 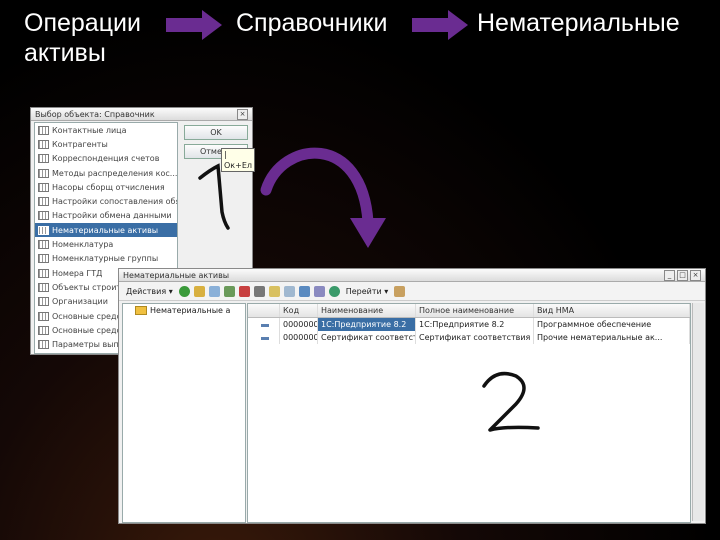 I want to click on cell-name: 1С:Предприятие 8.2, so click(x=367, y=324).